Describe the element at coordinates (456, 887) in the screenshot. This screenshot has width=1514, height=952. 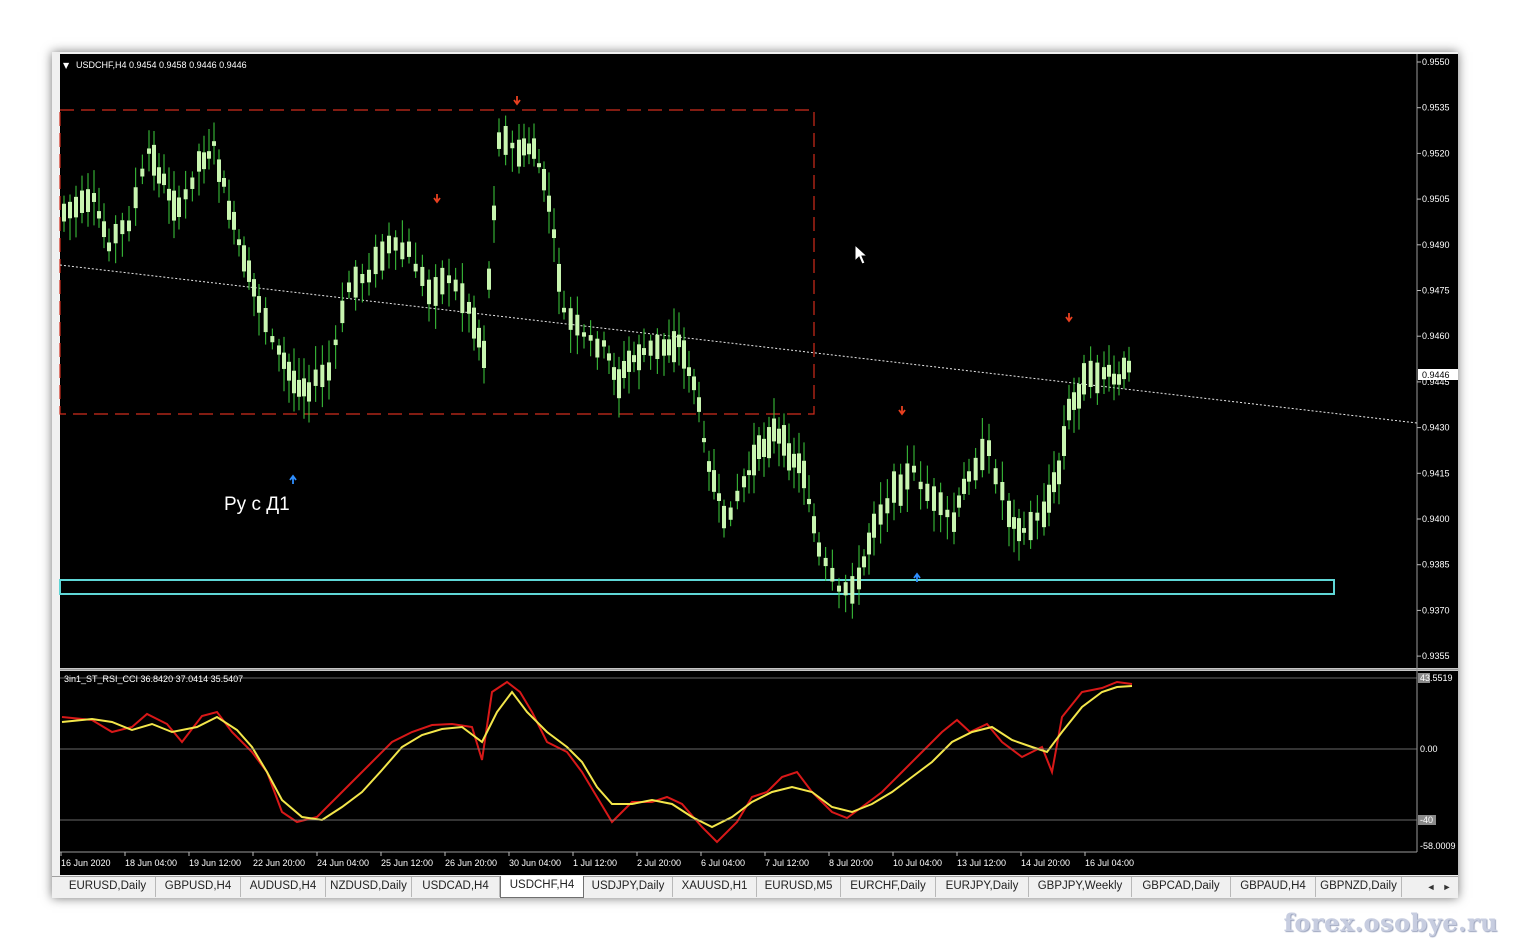
I see `chart-tab-usdcad-h4: USDCAD,H4` at that location.